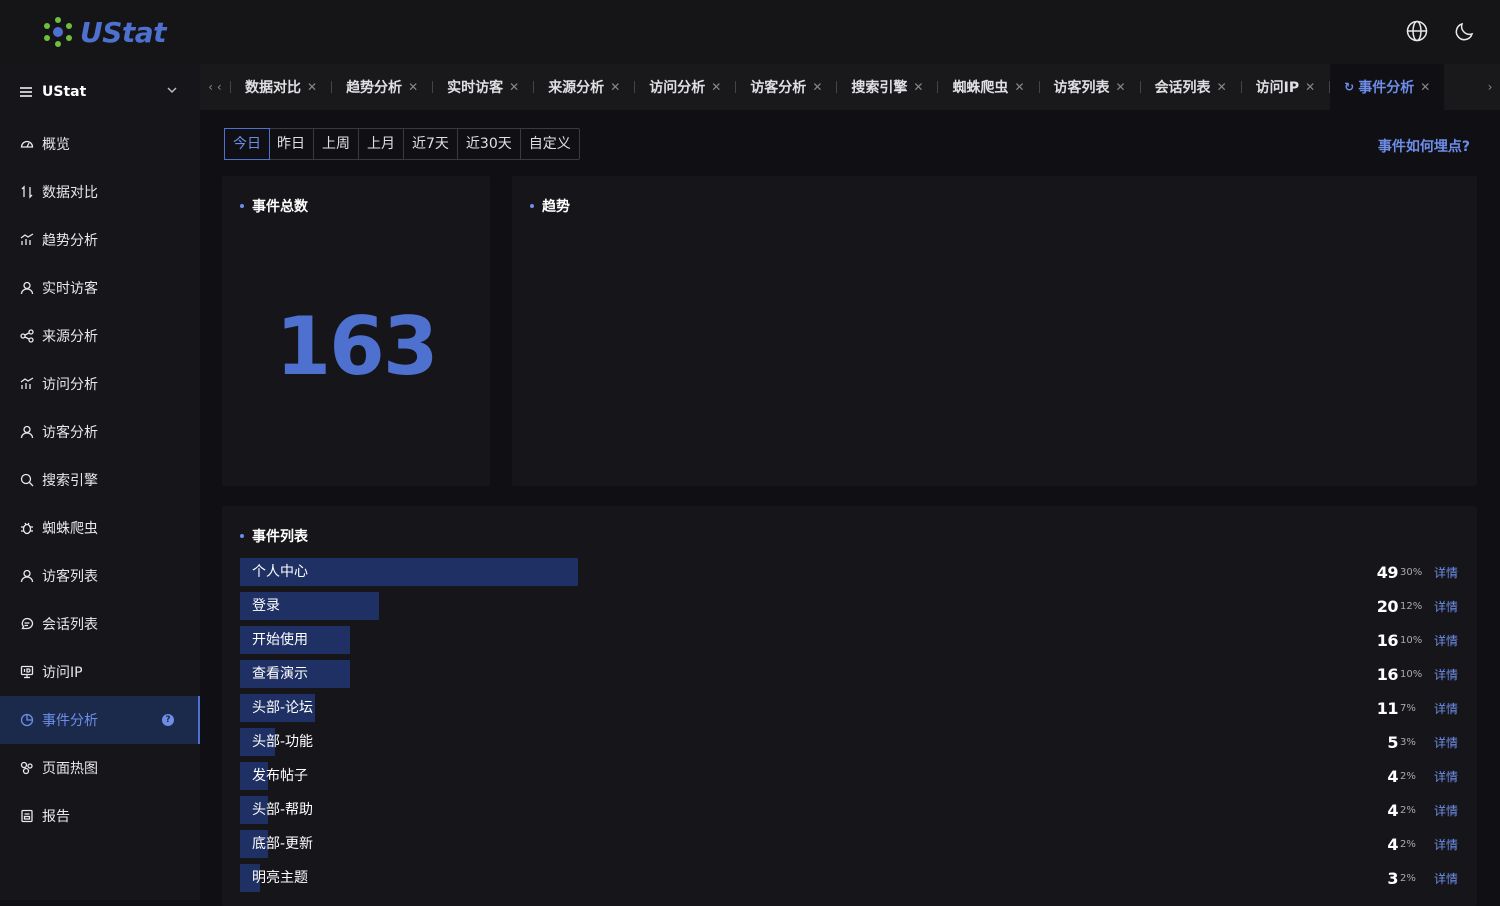 The width and height of the screenshot is (1500, 906). Describe the element at coordinates (584, 87) in the screenshot. I see `tab: 来源分析 ✕` at that location.